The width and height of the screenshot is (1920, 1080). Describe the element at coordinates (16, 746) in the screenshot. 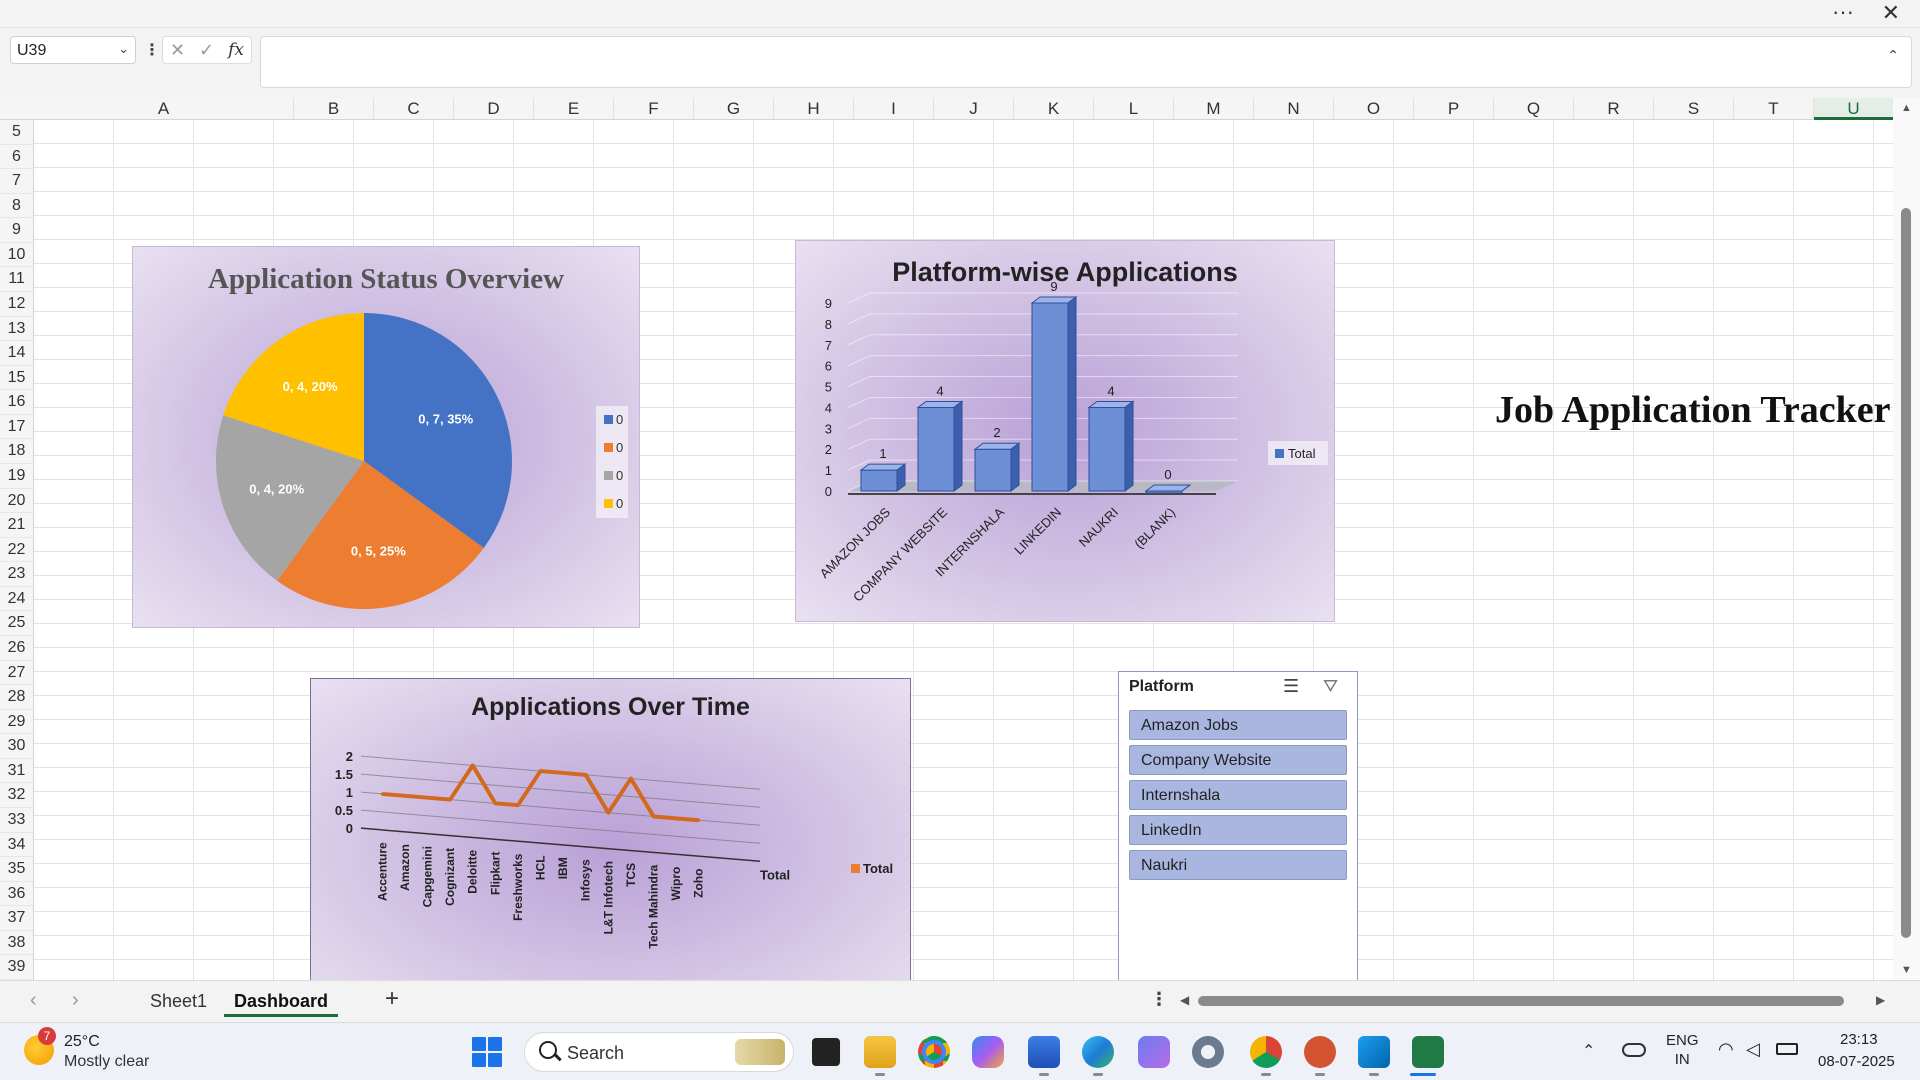

I see `row-header: 30` at that location.